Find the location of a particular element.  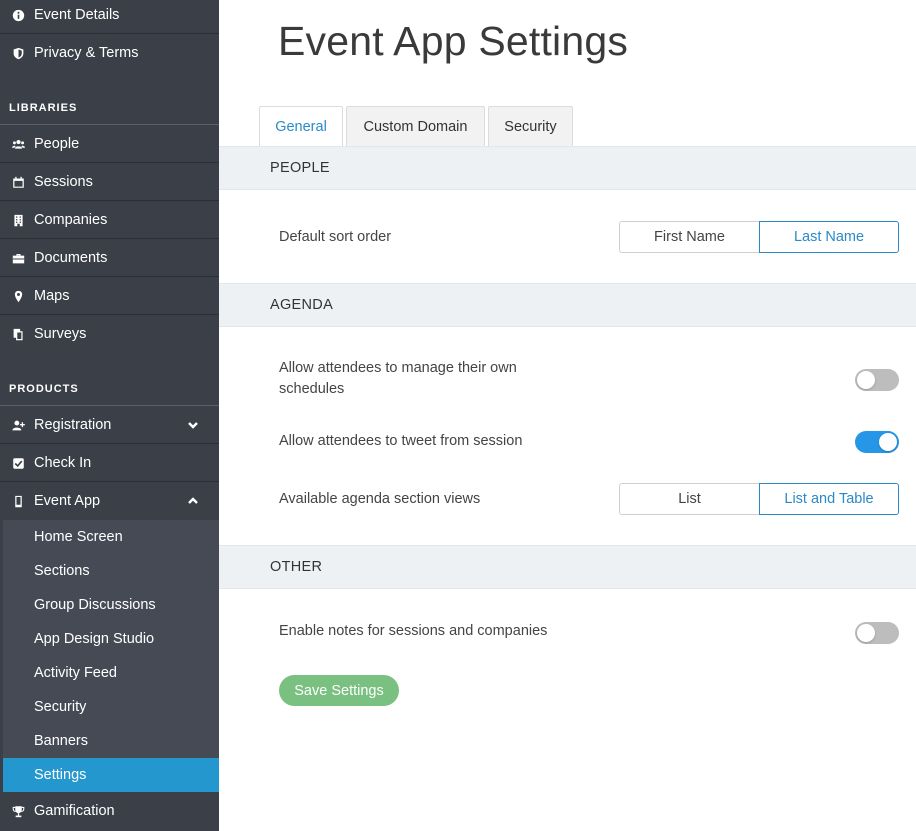

section-header-people: PEOPLE is located at coordinates (567, 168).